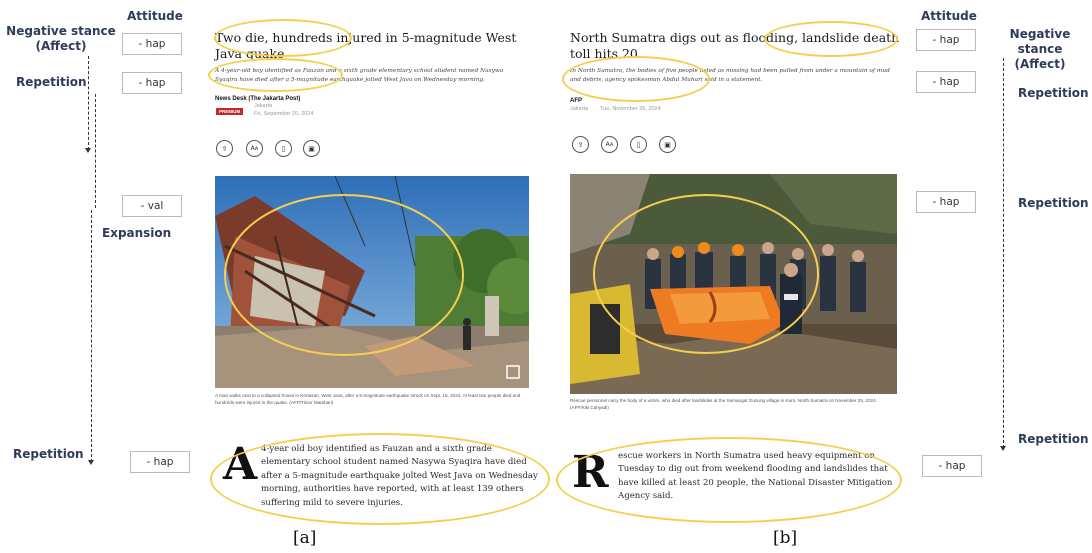 This screenshot has height=553, width=1092. What do you see at coordinates (729, 480) in the screenshot?
I see `highlight-ring-b-body` at bounding box center [729, 480].